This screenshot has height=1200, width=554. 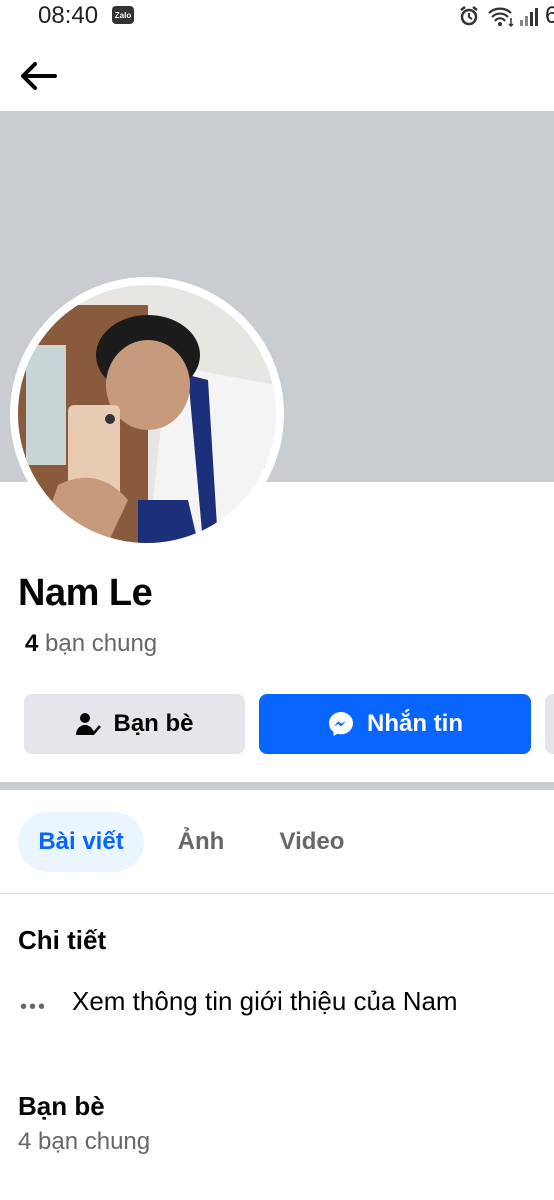 What do you see at coordinates (501, 18) in the screenshot?
I see `wifi-icon` at bounding box center [501, 18].